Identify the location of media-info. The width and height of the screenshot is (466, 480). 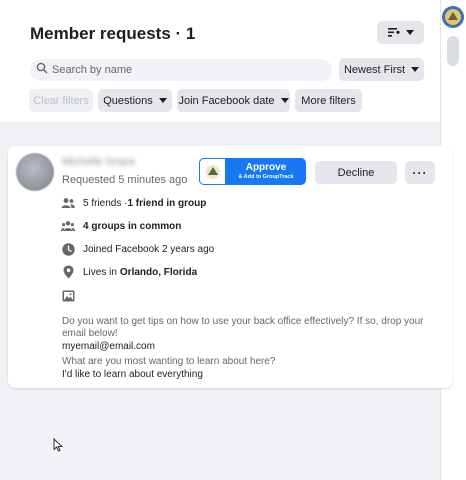
(72, 296).